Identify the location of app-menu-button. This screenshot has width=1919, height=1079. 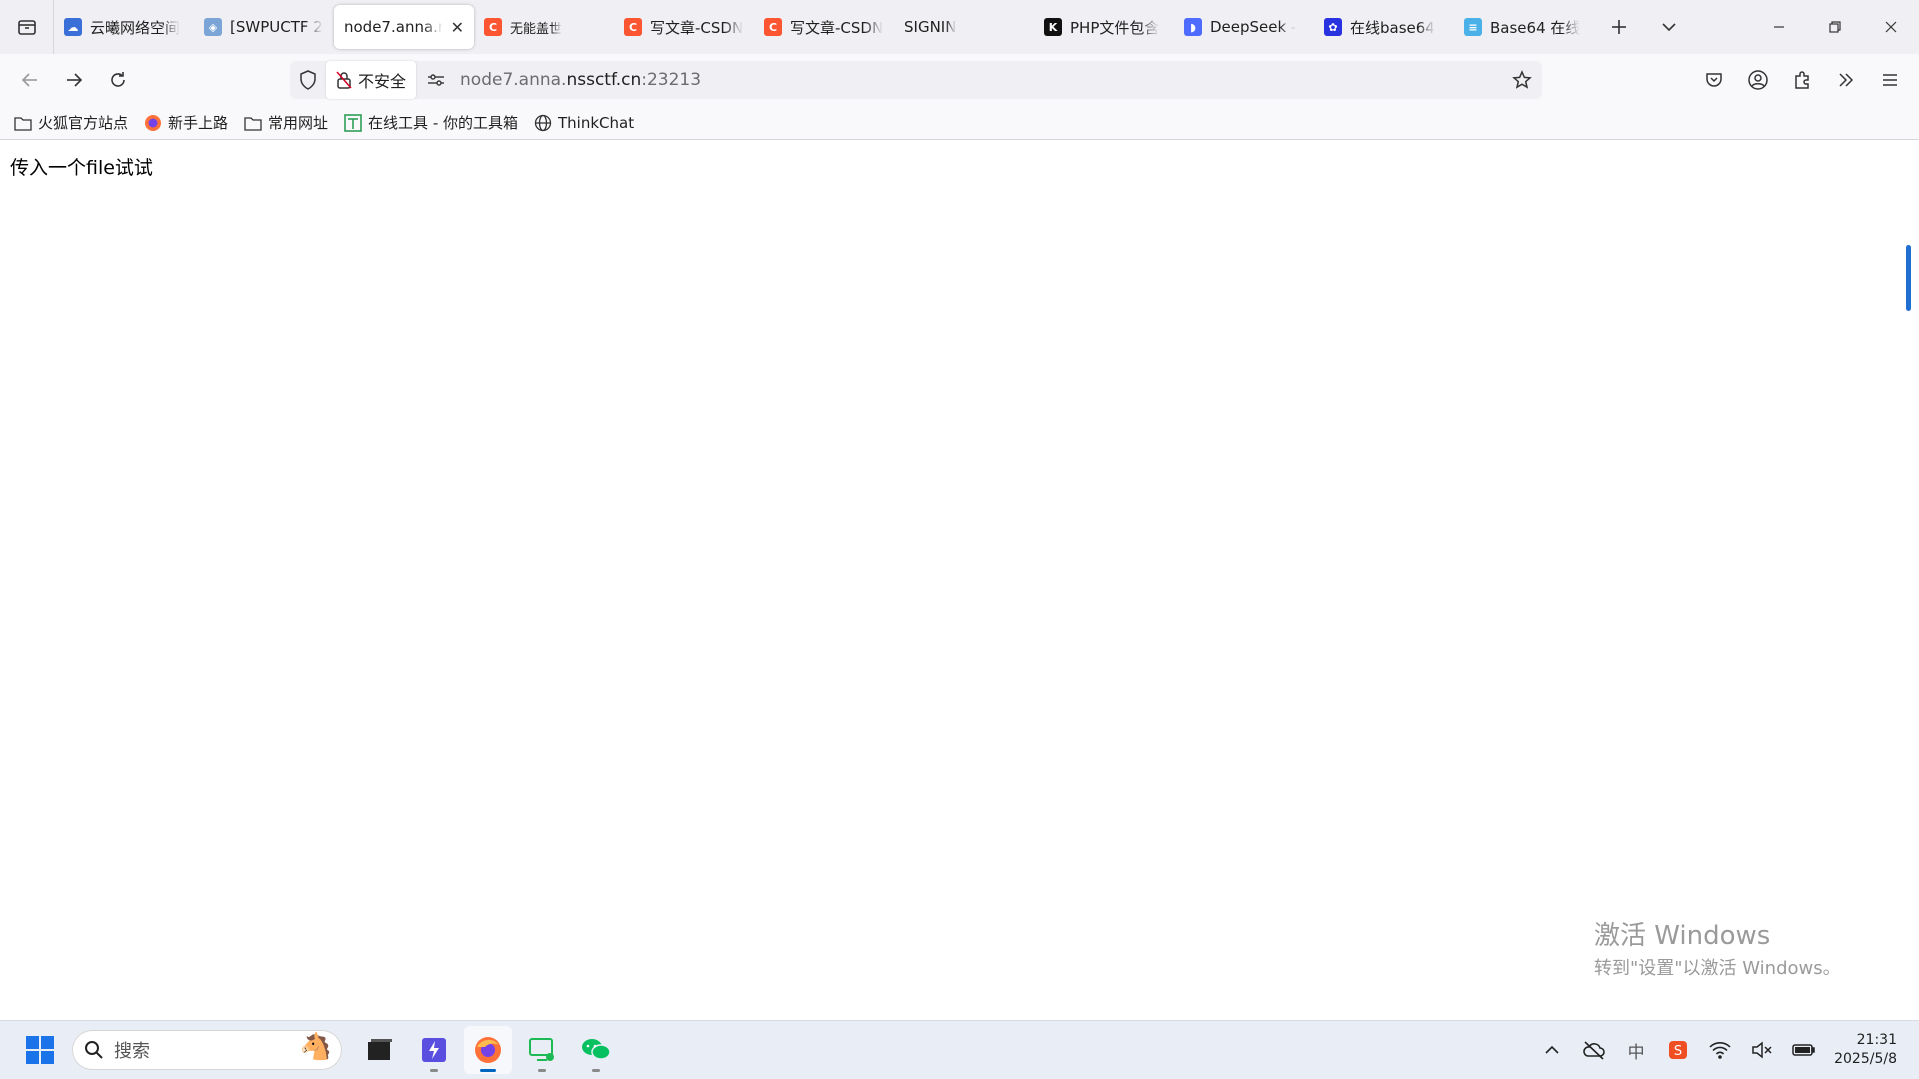
(1890, 80).